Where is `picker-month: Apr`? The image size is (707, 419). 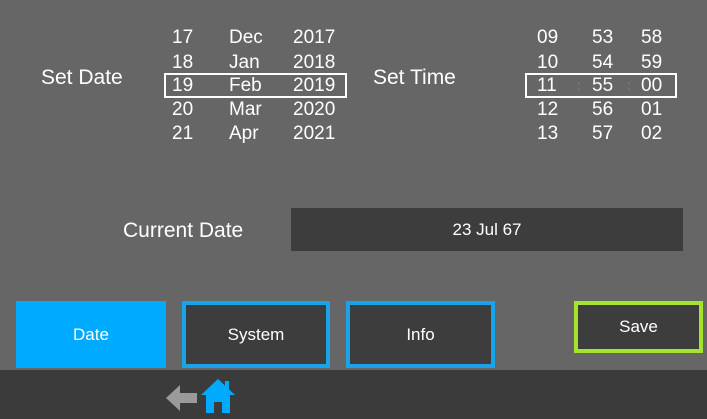
picker-month: Apr is located at coordinates (244, 133).